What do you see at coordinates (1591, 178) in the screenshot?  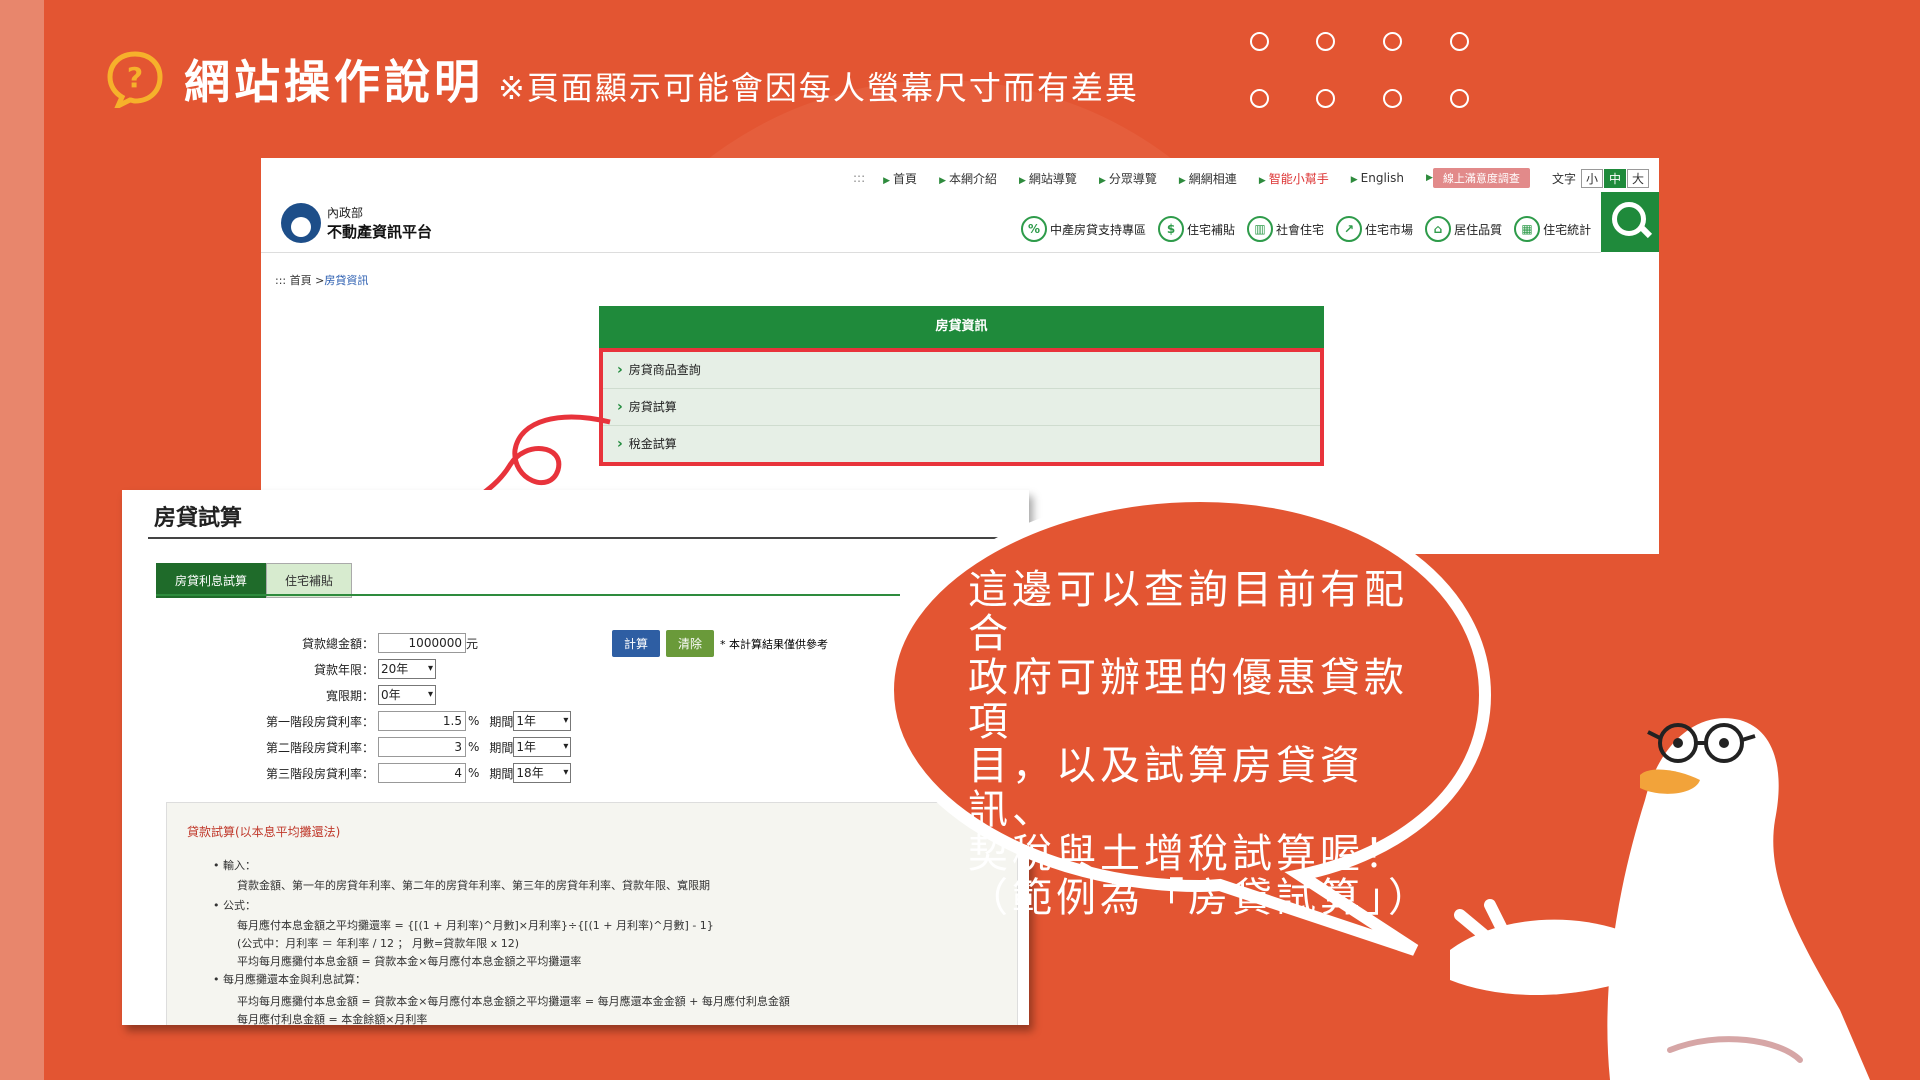 I see `font-size-small: 小` at bounding box center [1591, 178].